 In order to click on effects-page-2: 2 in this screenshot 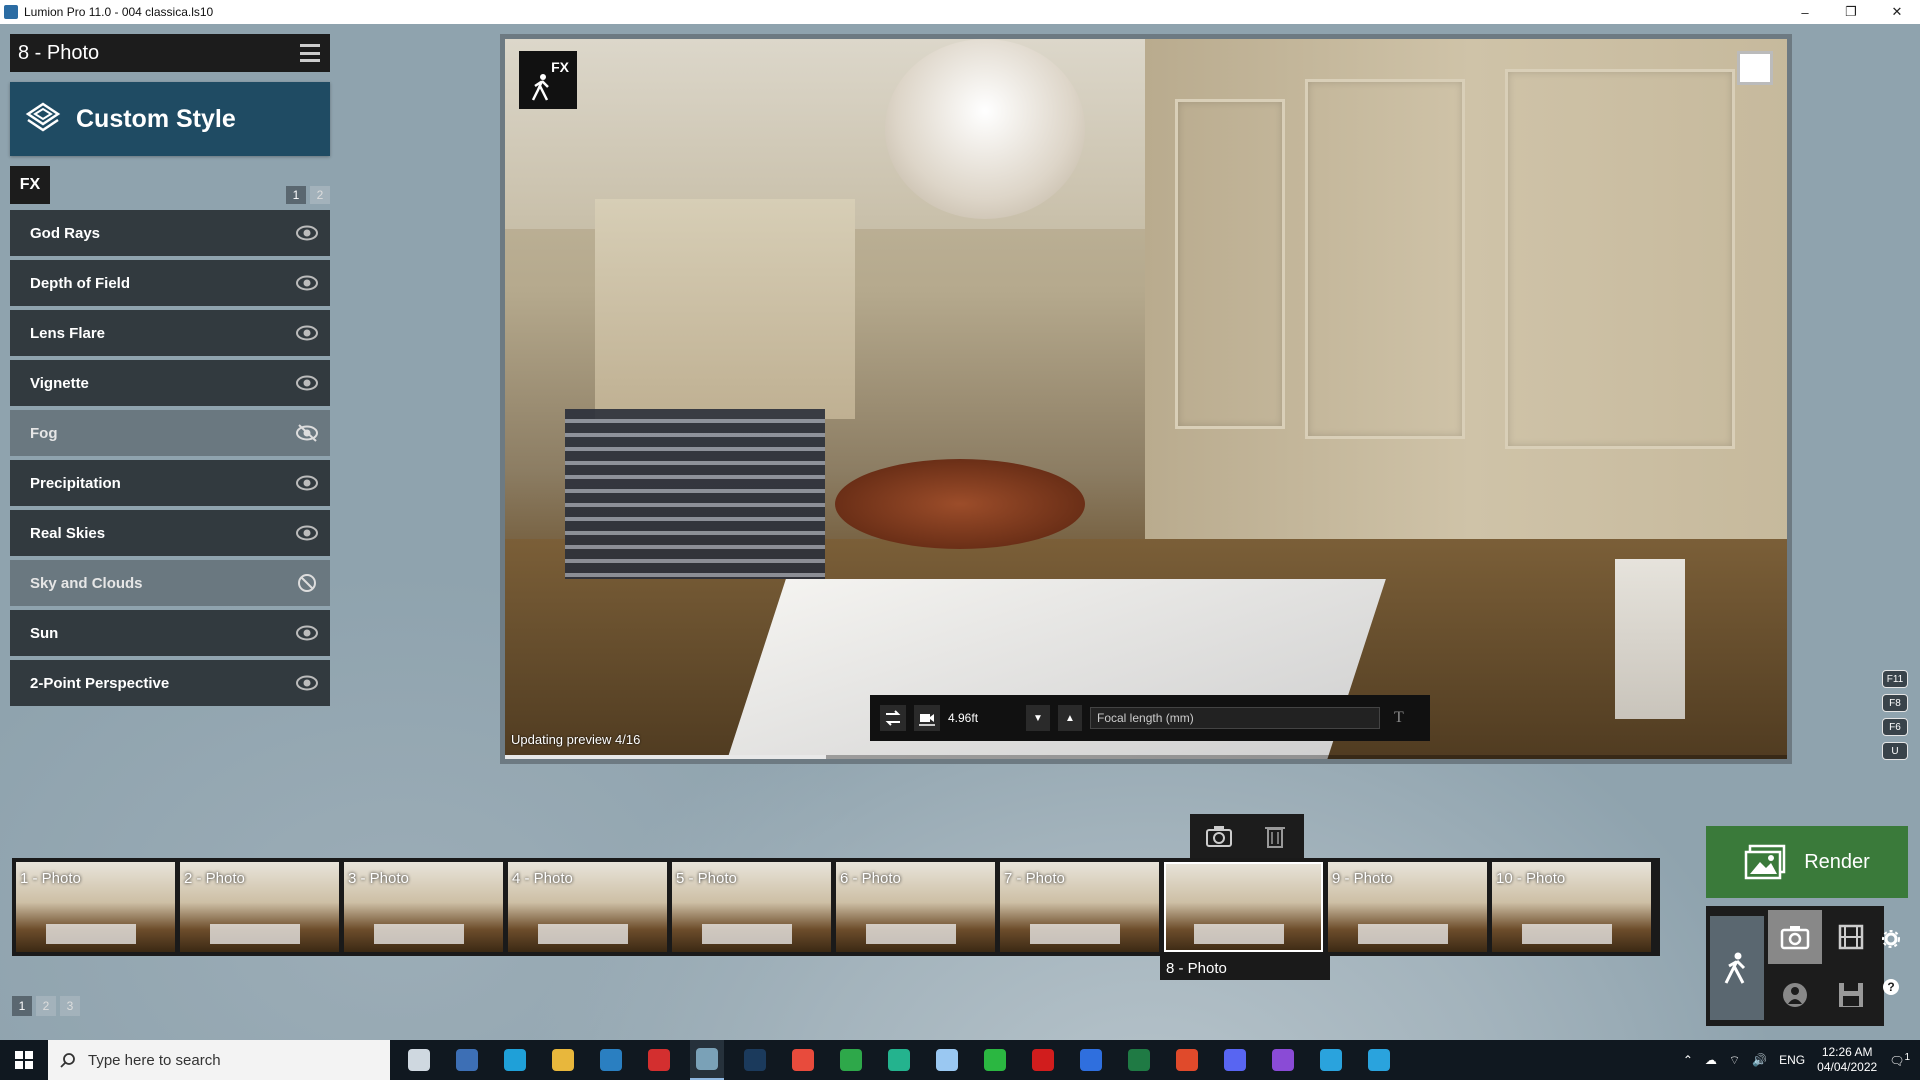, I will do `click(320, 195)`.